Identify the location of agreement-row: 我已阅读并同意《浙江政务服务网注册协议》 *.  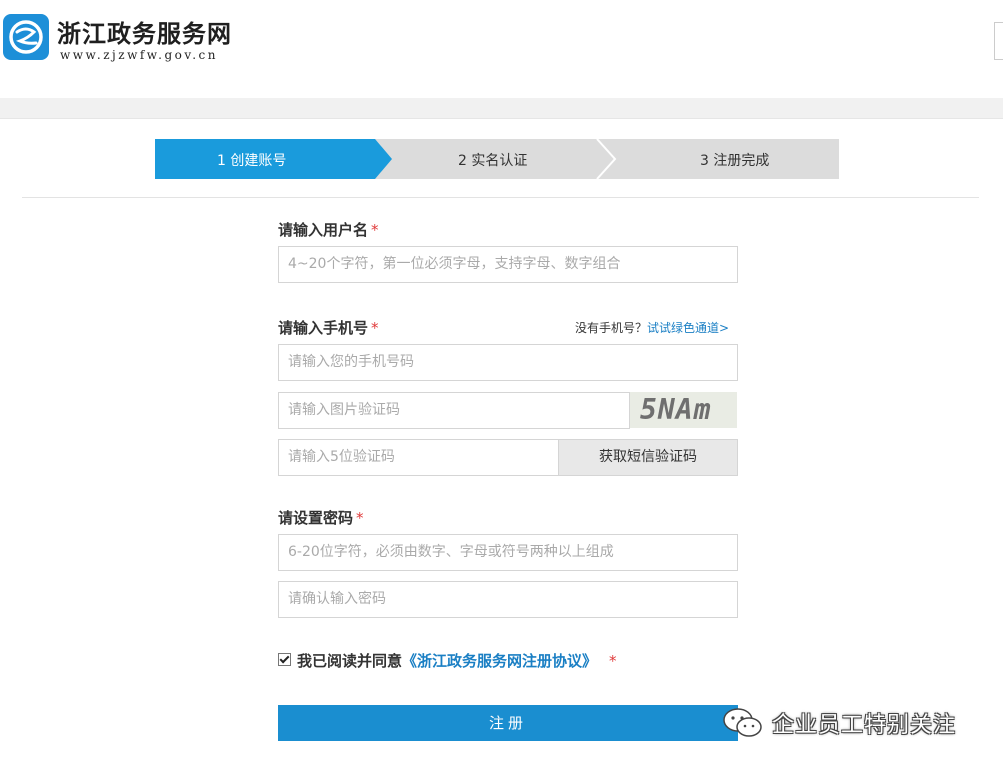
(447, 660).